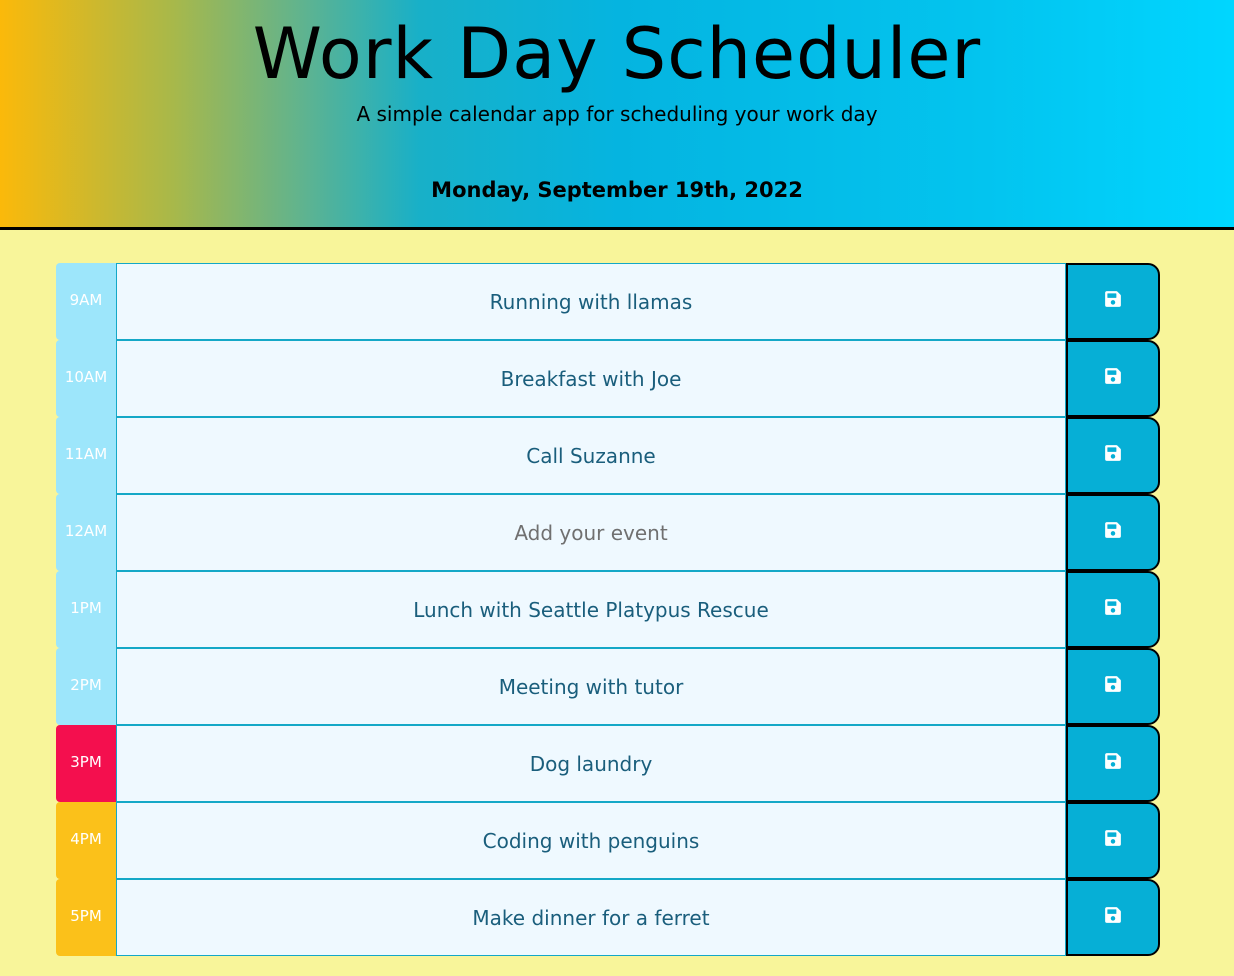  I want to click on time-block-row: 4PM Coding with penguins, so click(608, 840).